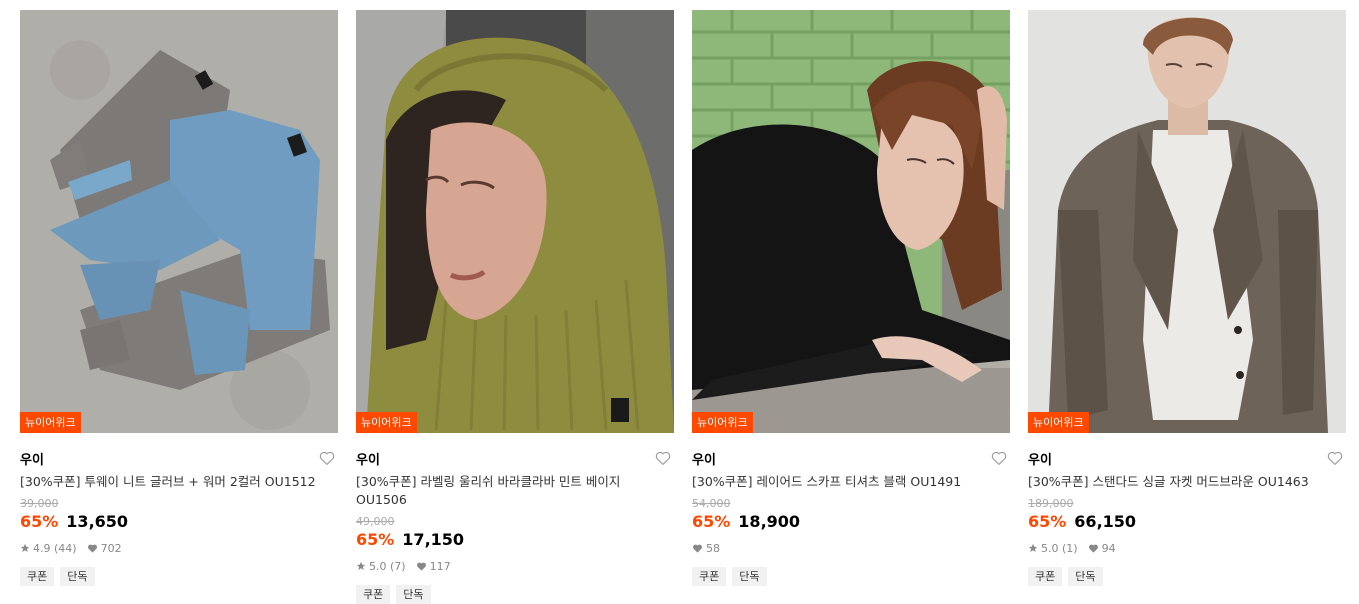 The image size is (1359, 604). What do you see at coordinates (851, 548) in the screenshot?
I see `product-meta: 58` at bounding box center [851, 548].